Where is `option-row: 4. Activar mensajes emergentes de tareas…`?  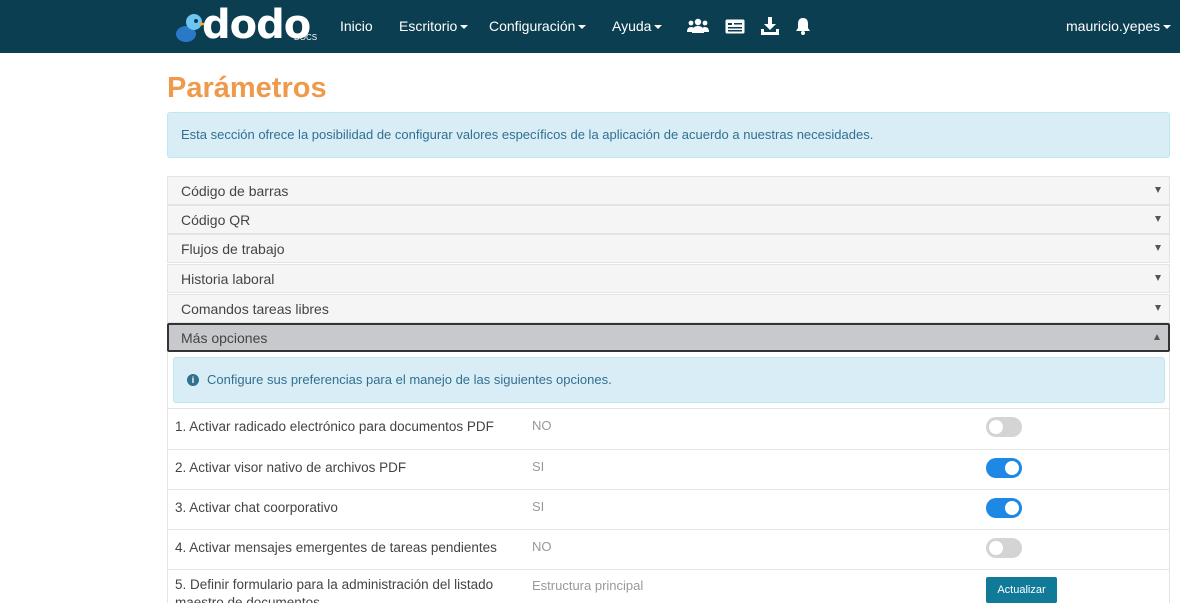 option-row: 4. Activar mensajes emergentes de tareas… is located at coordinates (668, 549).